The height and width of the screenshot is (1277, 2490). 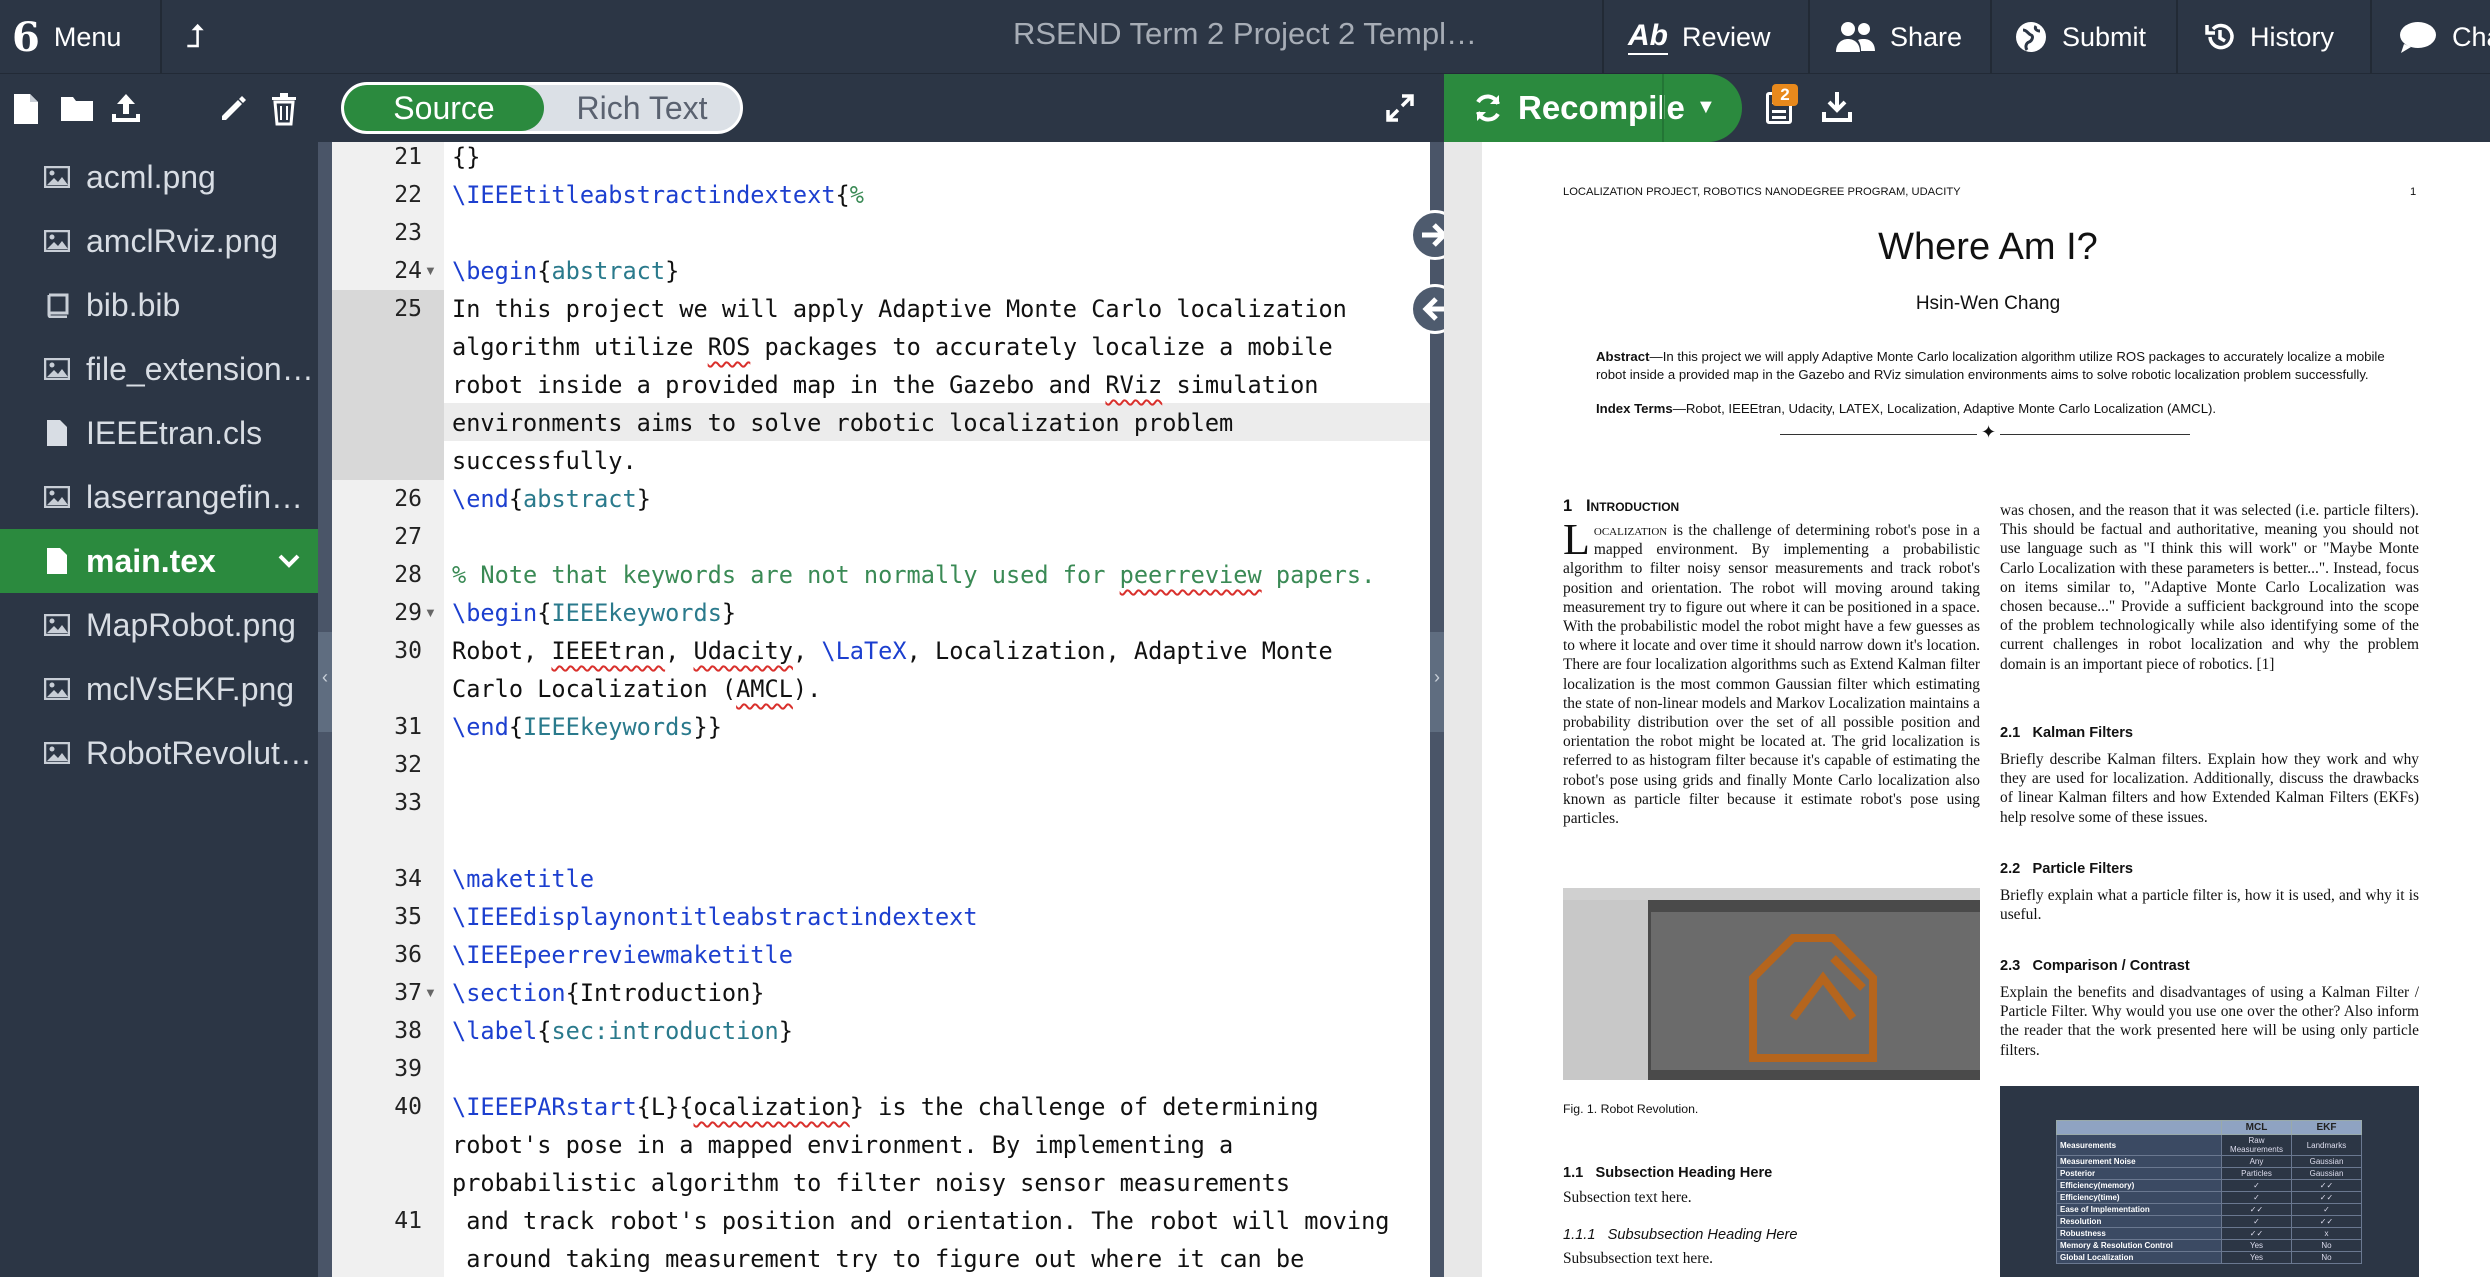 I want to click on recompile-button: Recompile ▼, so click(x=1593, y=108).